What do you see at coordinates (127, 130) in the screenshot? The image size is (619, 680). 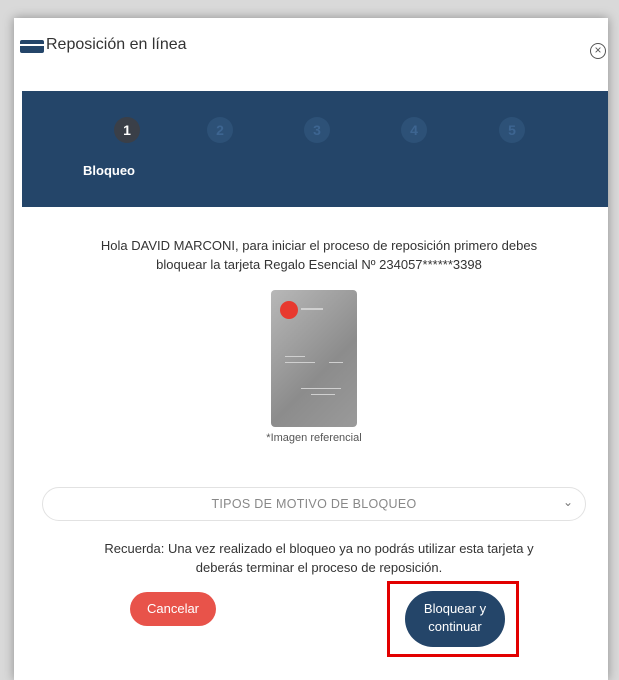 I see `step-1: 1` at bounding box center [127, 130].